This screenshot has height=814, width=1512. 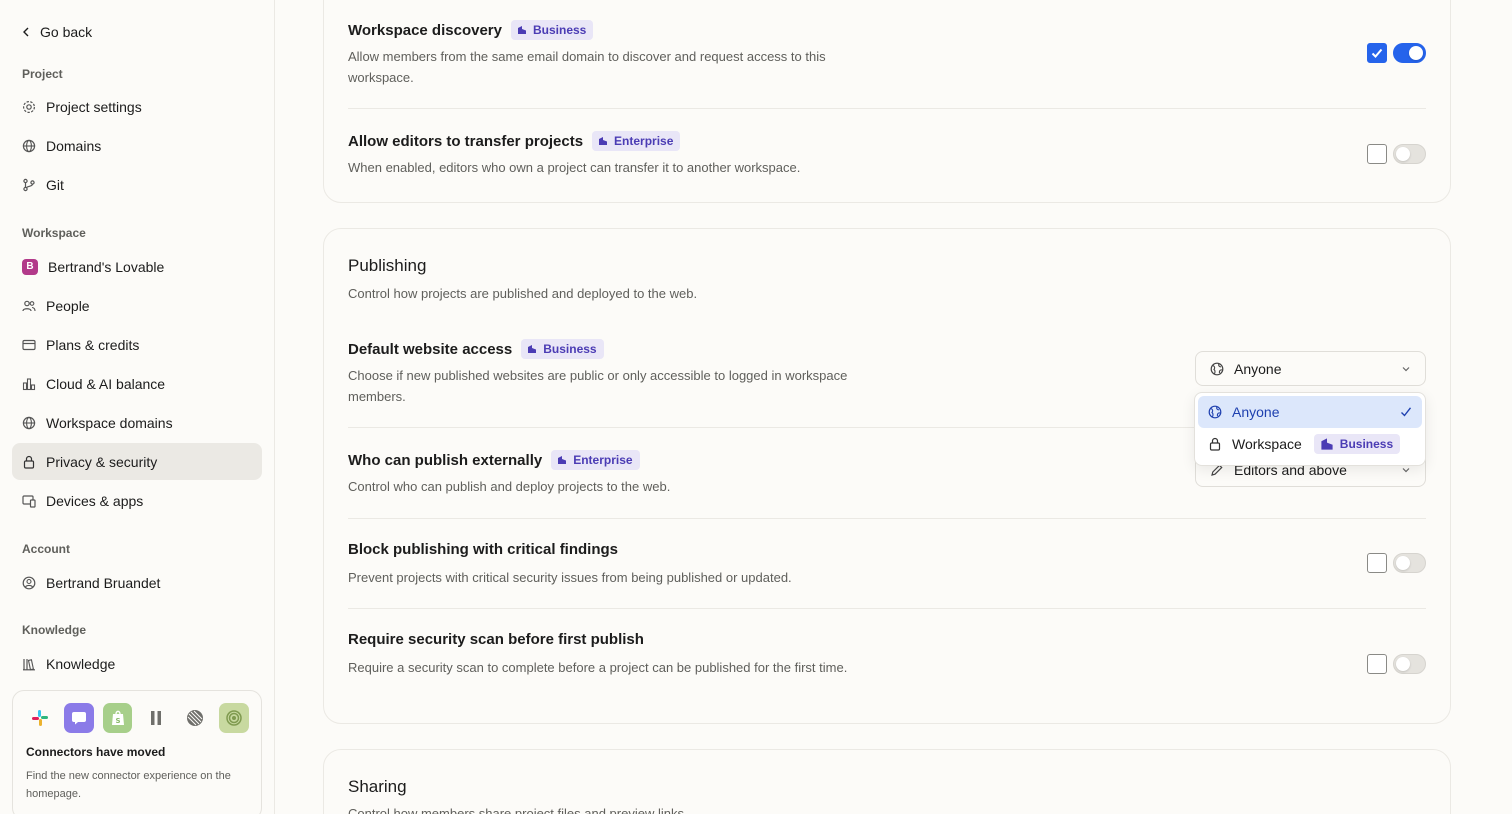 What do you see at coordinates (1267, 444) in the screenshot?
I see `option-label: Workspace` at bounding box center [1267, 444].